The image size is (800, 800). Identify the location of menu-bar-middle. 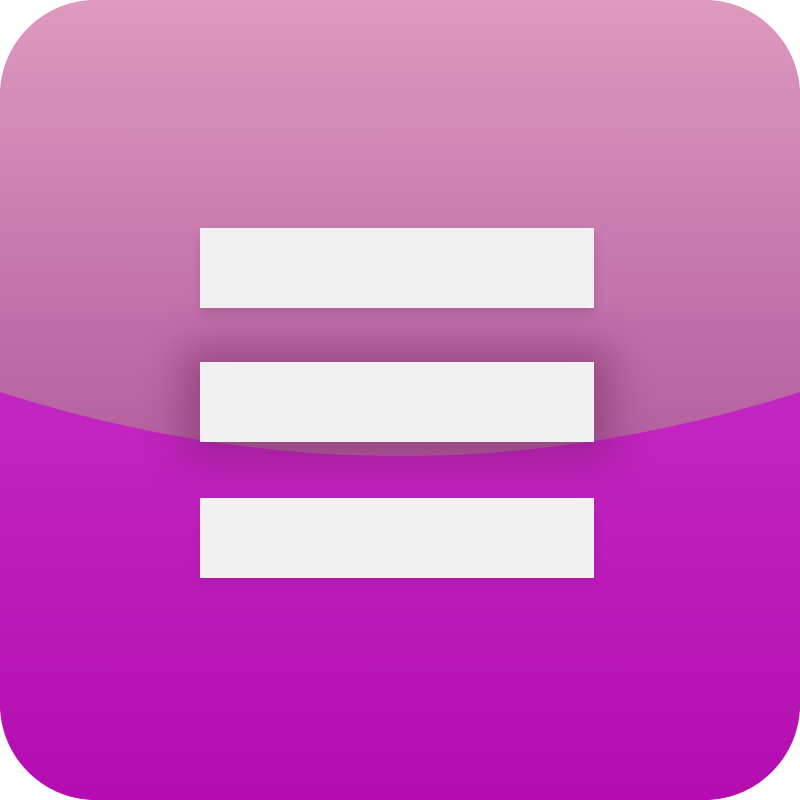
(397, 402).